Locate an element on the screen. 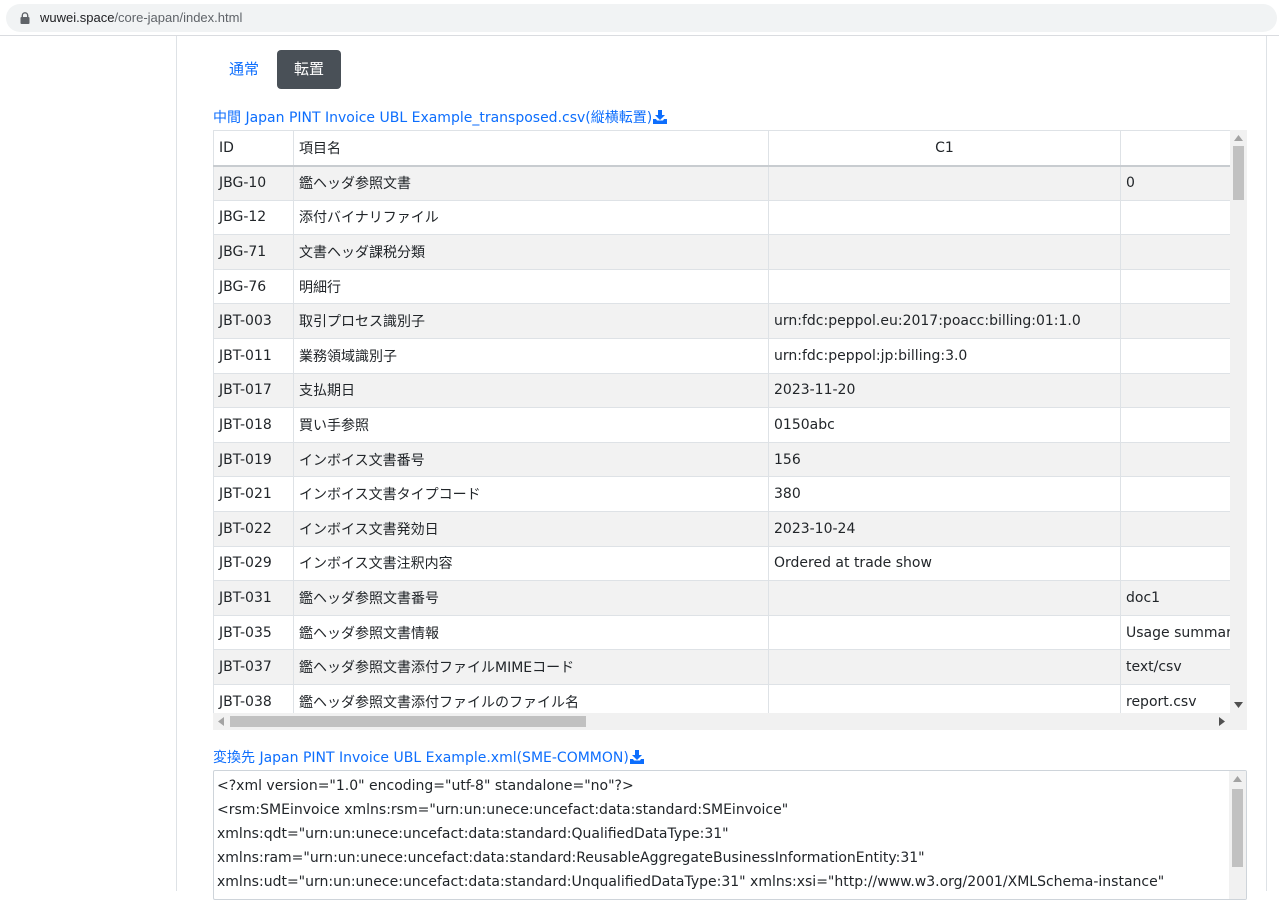 The width and height of the screenshot is (1279, 900). cell-c1: 2023-10-24 is located at coordinates (944, 528).